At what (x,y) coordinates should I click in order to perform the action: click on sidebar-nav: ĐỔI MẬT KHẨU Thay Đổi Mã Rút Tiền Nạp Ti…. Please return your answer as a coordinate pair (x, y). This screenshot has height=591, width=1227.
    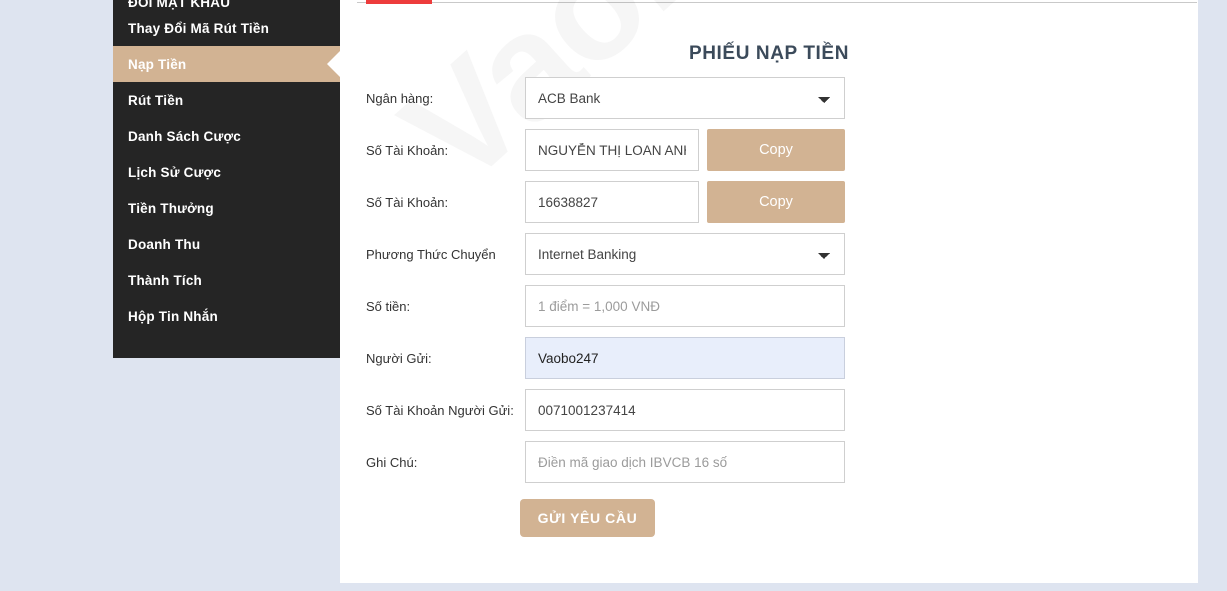
    Looking at the image, I should click on (226, 179).